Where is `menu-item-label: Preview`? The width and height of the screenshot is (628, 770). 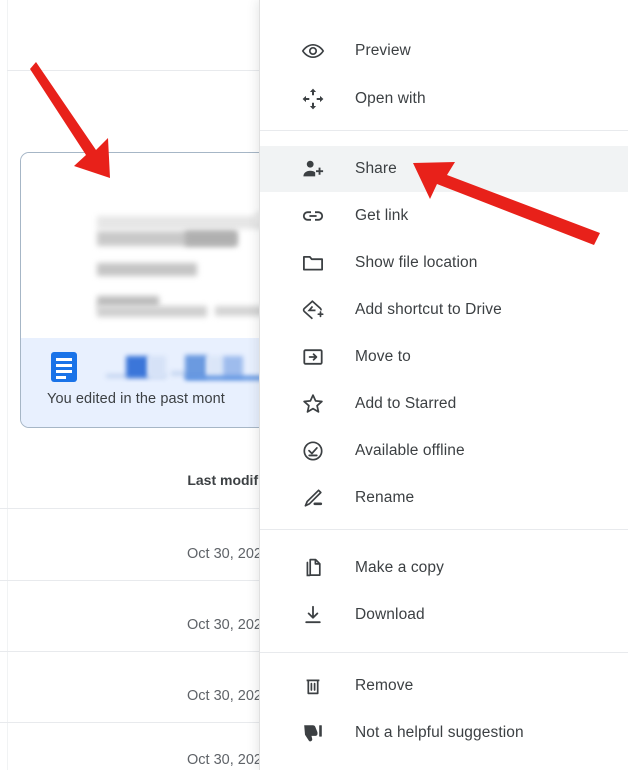
menu-item-label: Preview is located at coordinates (383, 50).